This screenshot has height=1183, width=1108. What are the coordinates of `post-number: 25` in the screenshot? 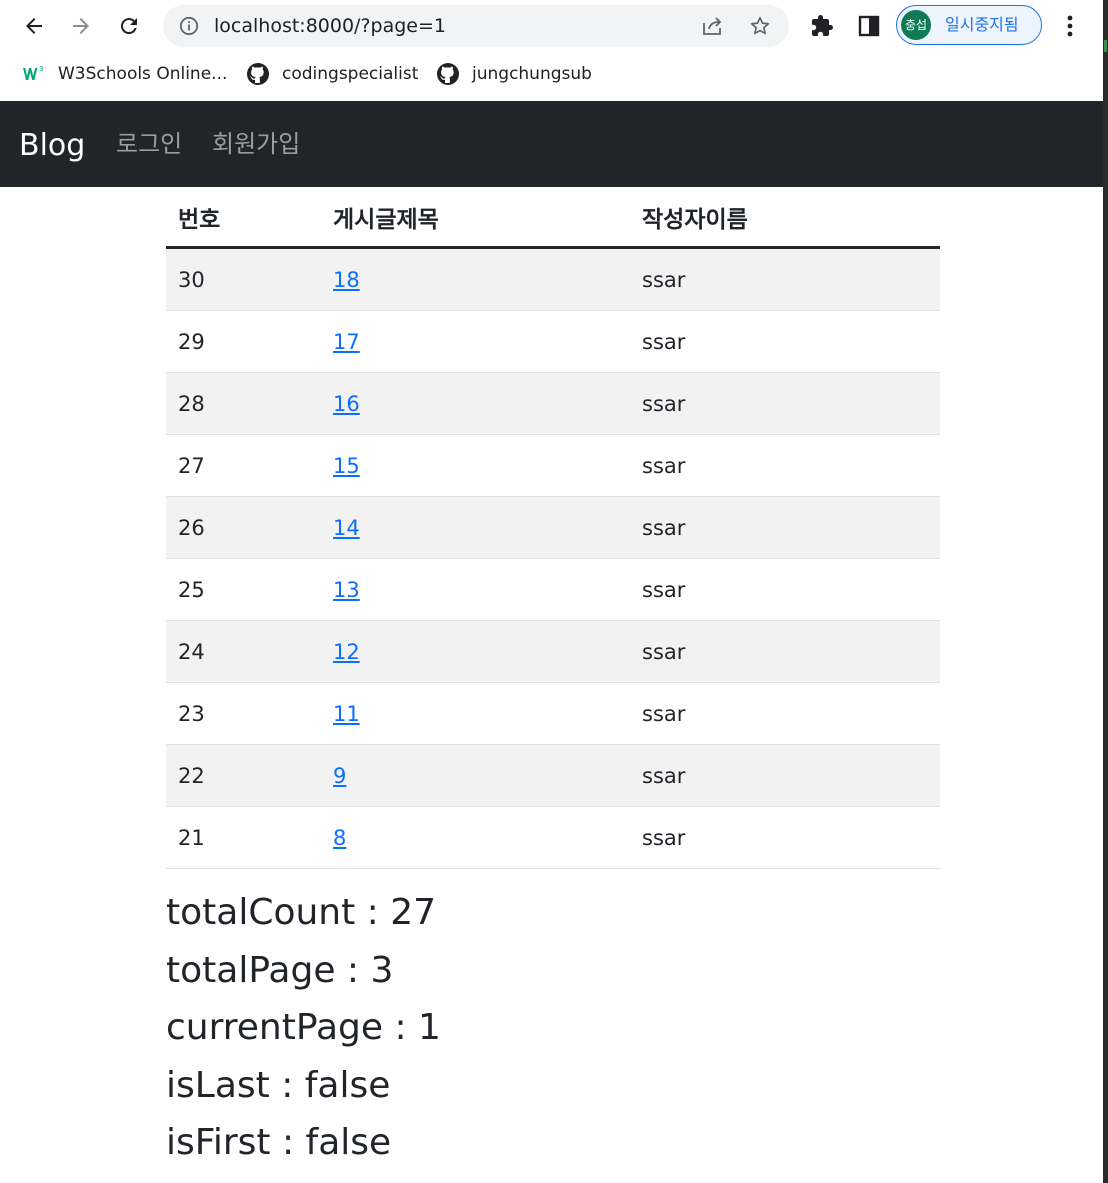 It's located at (243, 589).